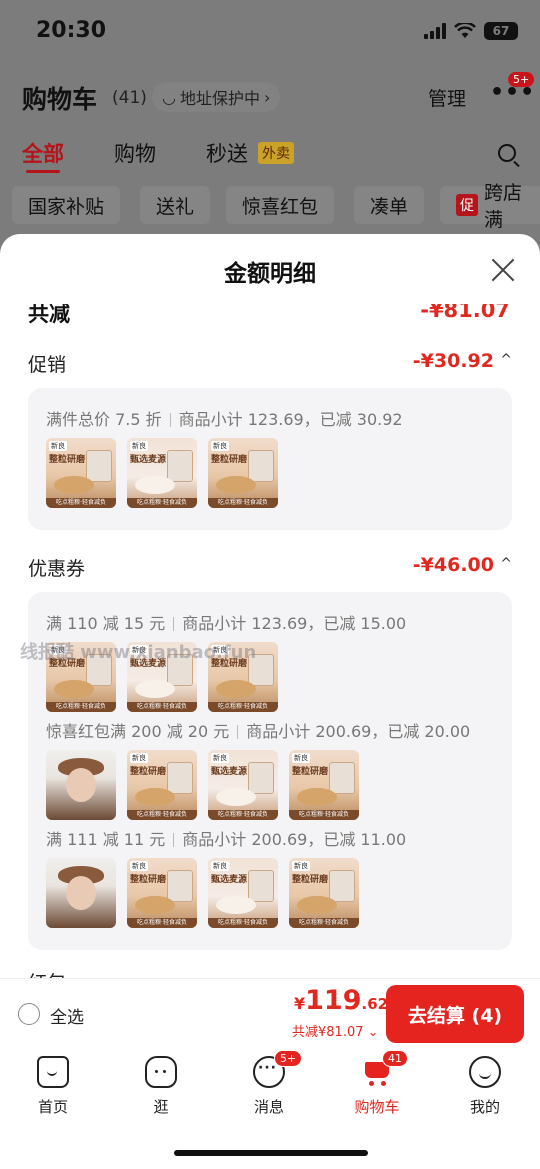 The width and height of the screenshot is (540, 1169). What do you see at coordinates (294, 839) in the screenshot?
I see `detail-text: 商品小计 200.69，已减 11.00` at bounding box center [294, 839].